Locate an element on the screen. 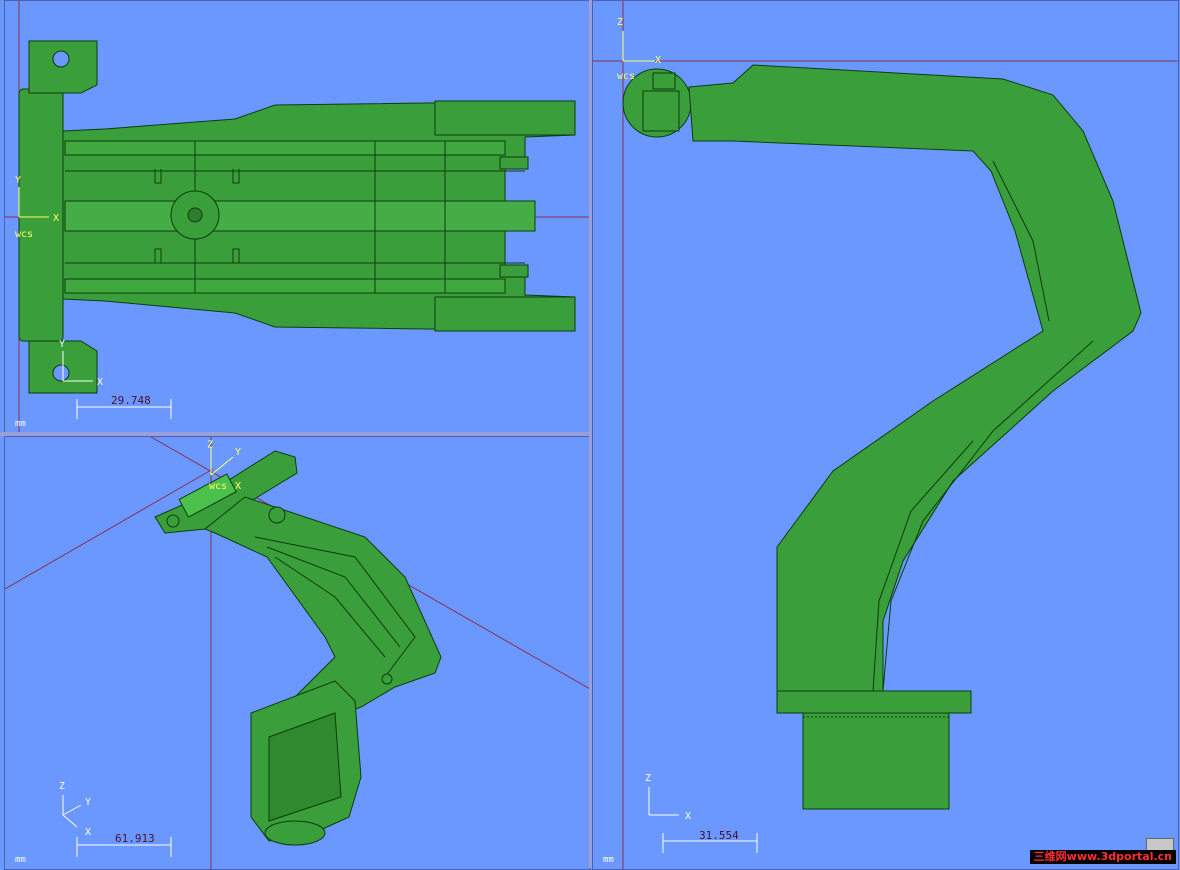 The width and height of the screenshot is (1180, 870). scale-bar-side: 31.554 is located at coordinates (710, 841).